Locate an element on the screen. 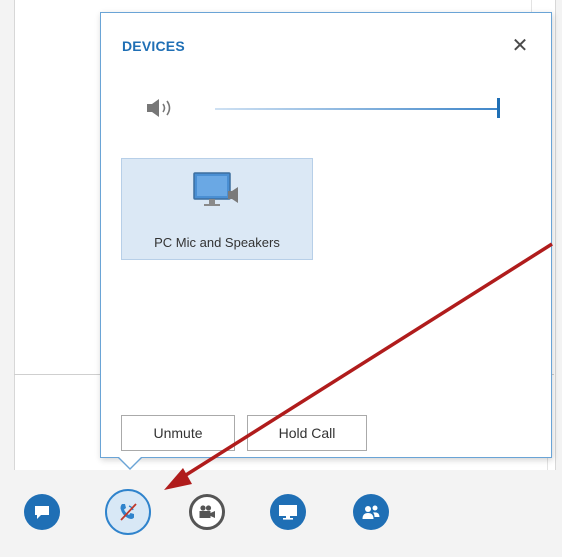 This screenshot has width=562, height=557. chat-bubble-icon is located at coordinates (42, 512).